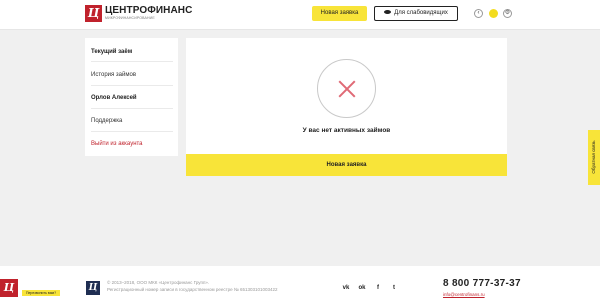 This screenshot has width=600, height=308. What do you see at coordinates (362, 288) in the screenshot?
I see `ok-icon: ok` at bounding box center [362, 288].